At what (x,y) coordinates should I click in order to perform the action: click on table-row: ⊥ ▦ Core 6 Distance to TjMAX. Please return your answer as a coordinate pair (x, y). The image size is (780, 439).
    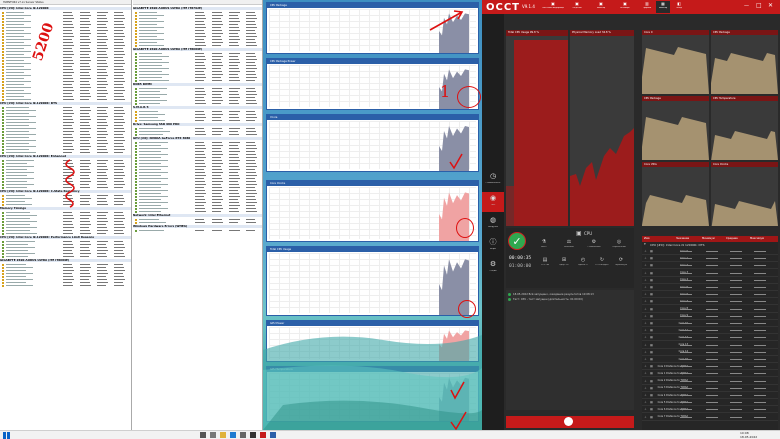
    Looking at the image, I should click on (710, 410).